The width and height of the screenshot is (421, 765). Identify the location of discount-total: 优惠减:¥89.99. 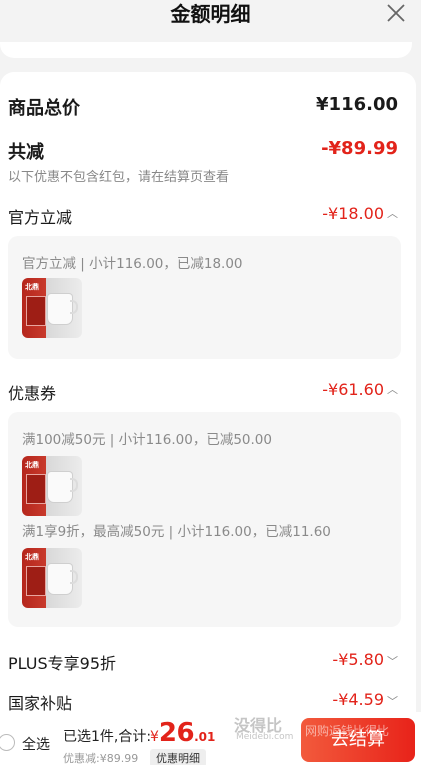
(101, 758).